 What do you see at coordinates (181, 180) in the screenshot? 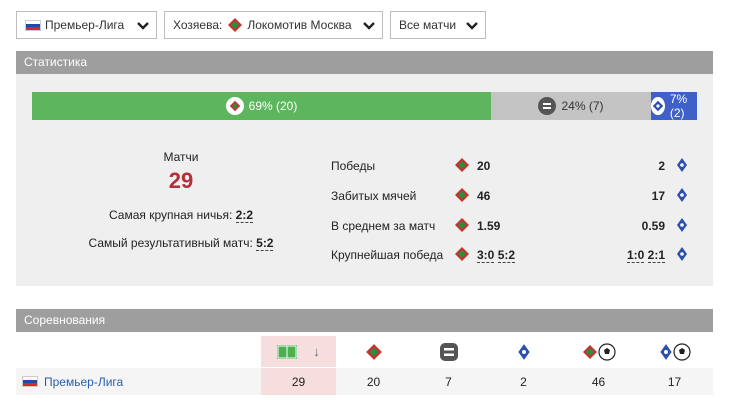
I see `matches-count: 29` at bounding box center [181, 180].